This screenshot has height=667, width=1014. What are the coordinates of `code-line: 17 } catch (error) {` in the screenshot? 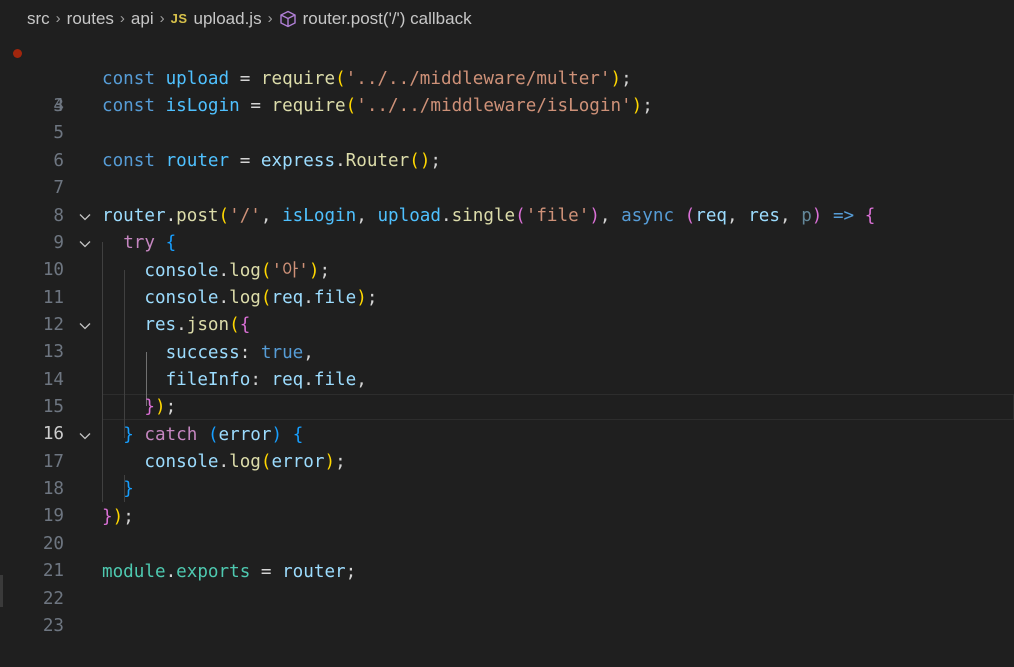 It's located at (507, 447).